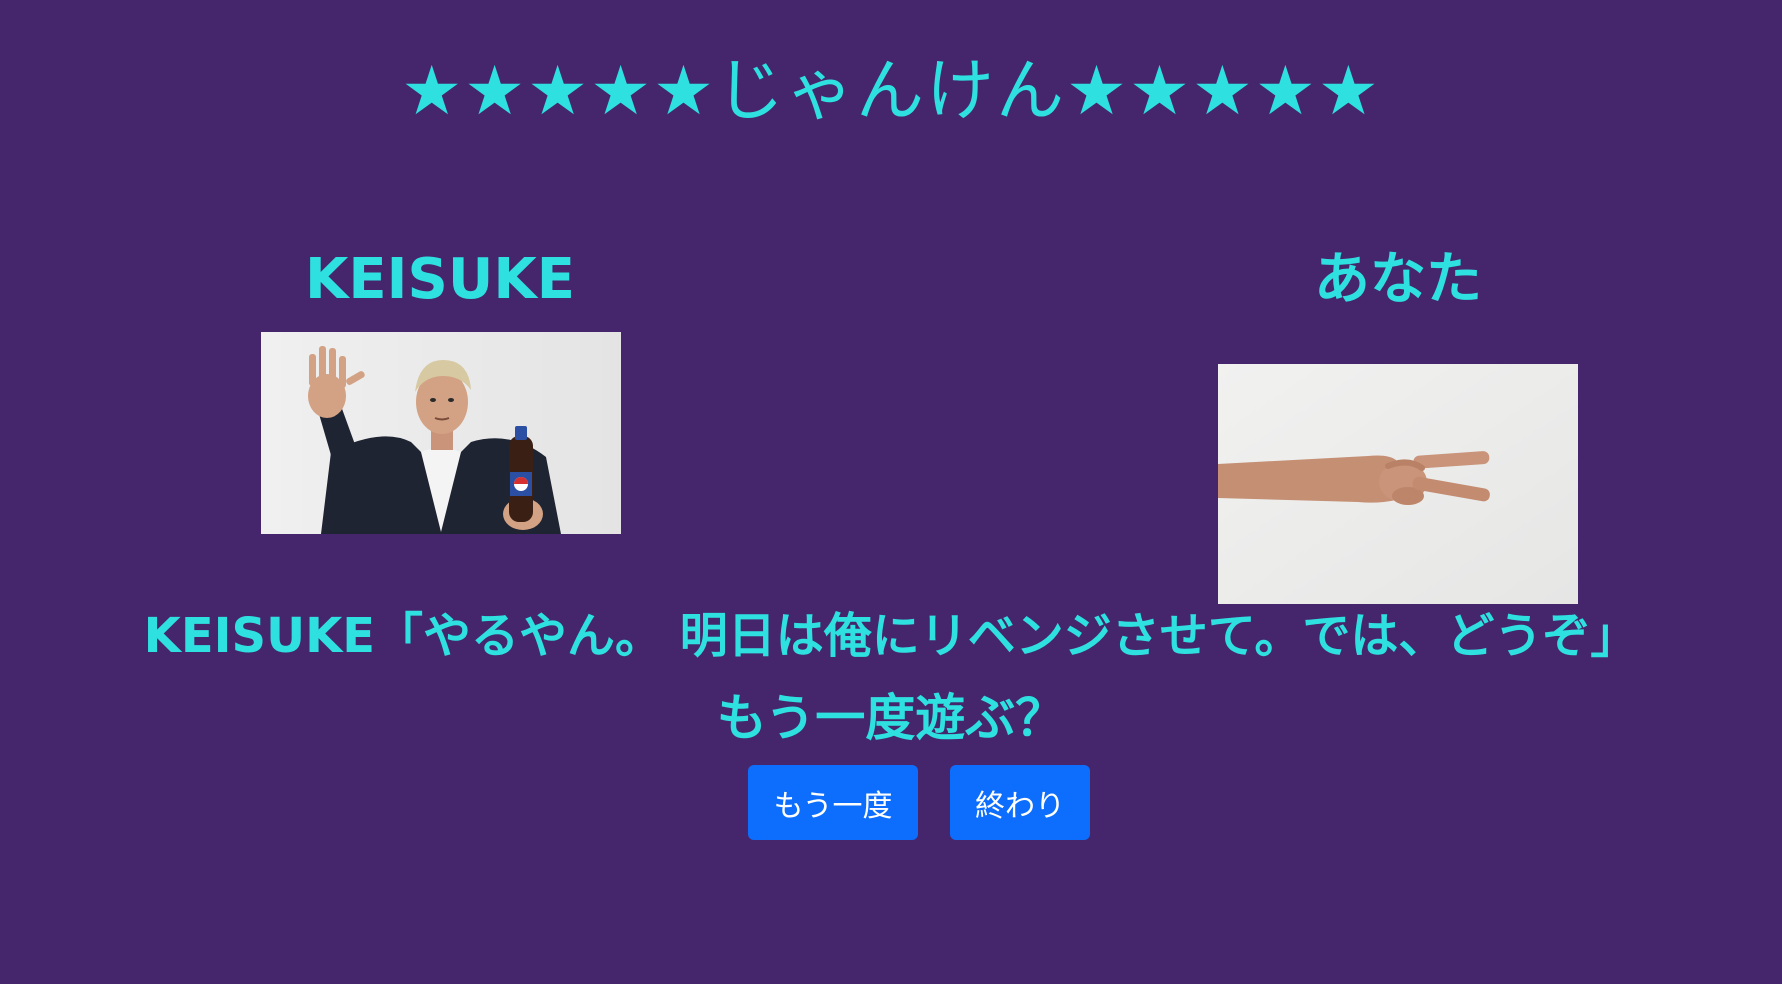 The image size is (1782, 984). I want to click on opponent-hand-image, so click(441, 433).